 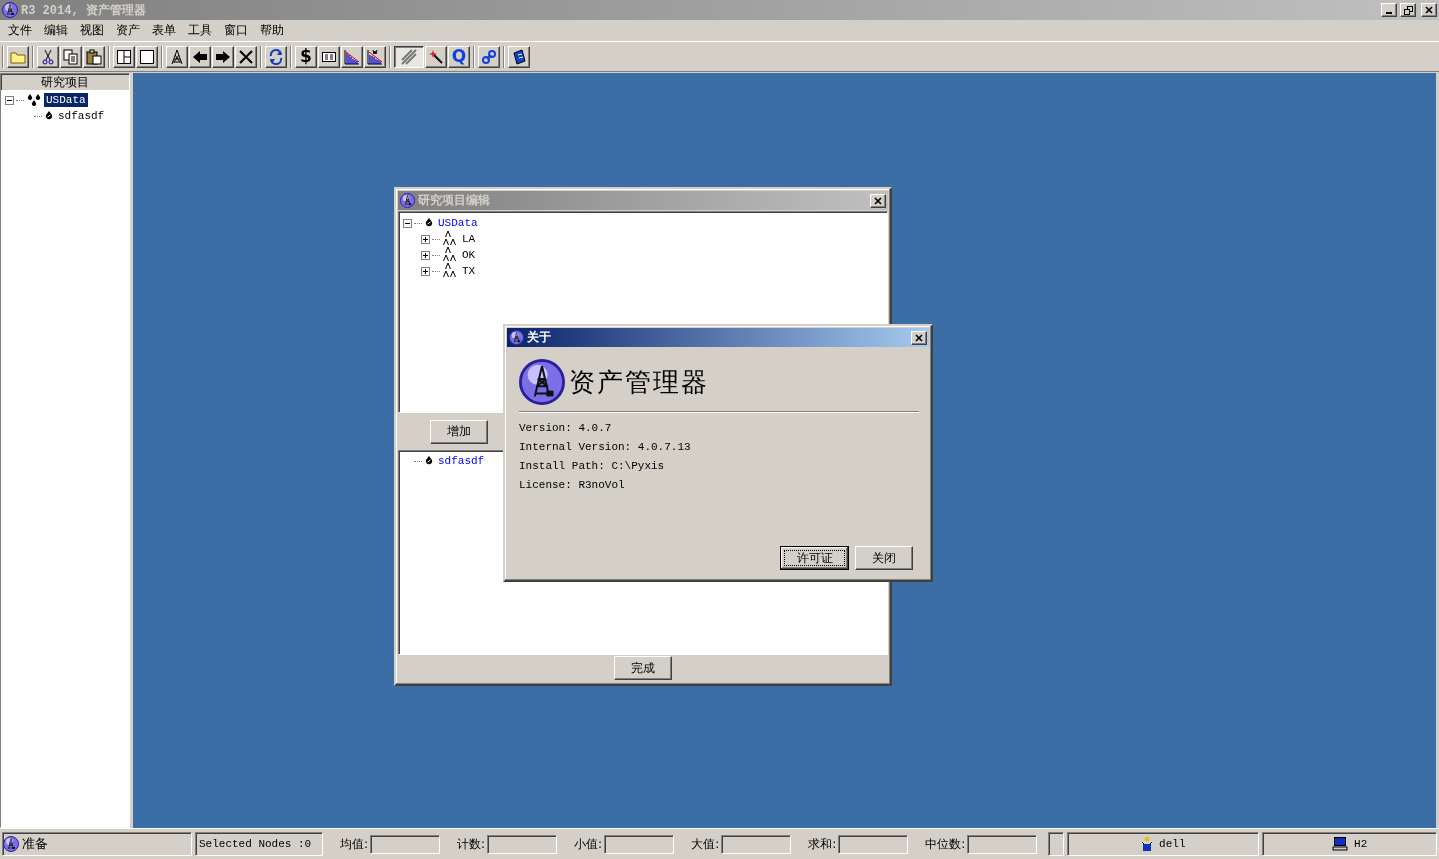 What do you see at coordinates (822, 844) in the screenshot?
I see `stat-label: 求和:` at bounding box center [822, 844].